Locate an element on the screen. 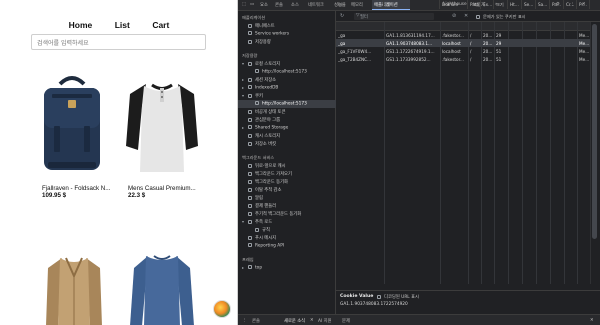 The image size is (600, 325). sidebar-item-background-fetch: 백그라운드 가져오기 is located at coordinates (270, 174).